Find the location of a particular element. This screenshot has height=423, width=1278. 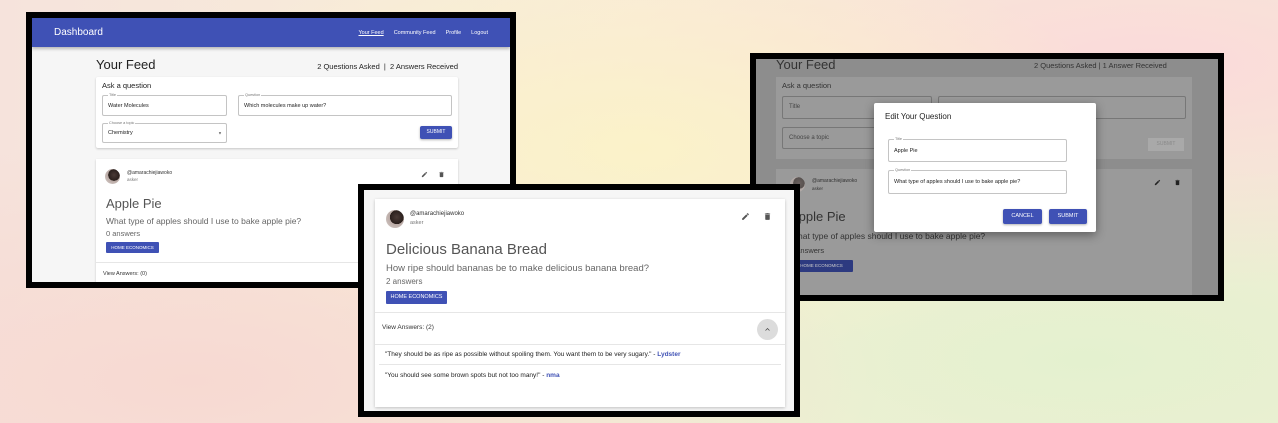

topic-select-value: Chemistry is located at coordinates (120, 133).